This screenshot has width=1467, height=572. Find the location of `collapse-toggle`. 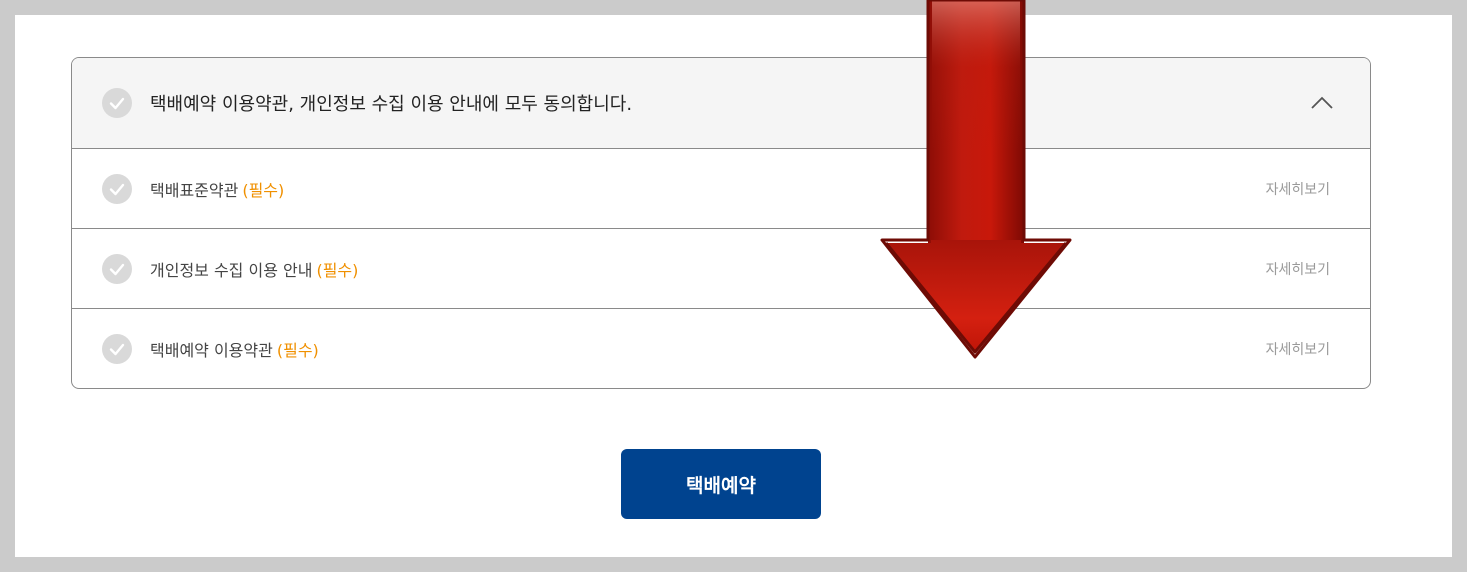

collapse-toggle is located at coordinates (1322, 103).